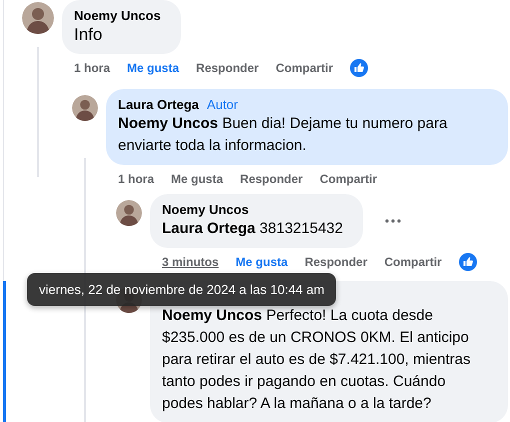  I want to click on author-name: Laura Ortega, so click(158, 105).